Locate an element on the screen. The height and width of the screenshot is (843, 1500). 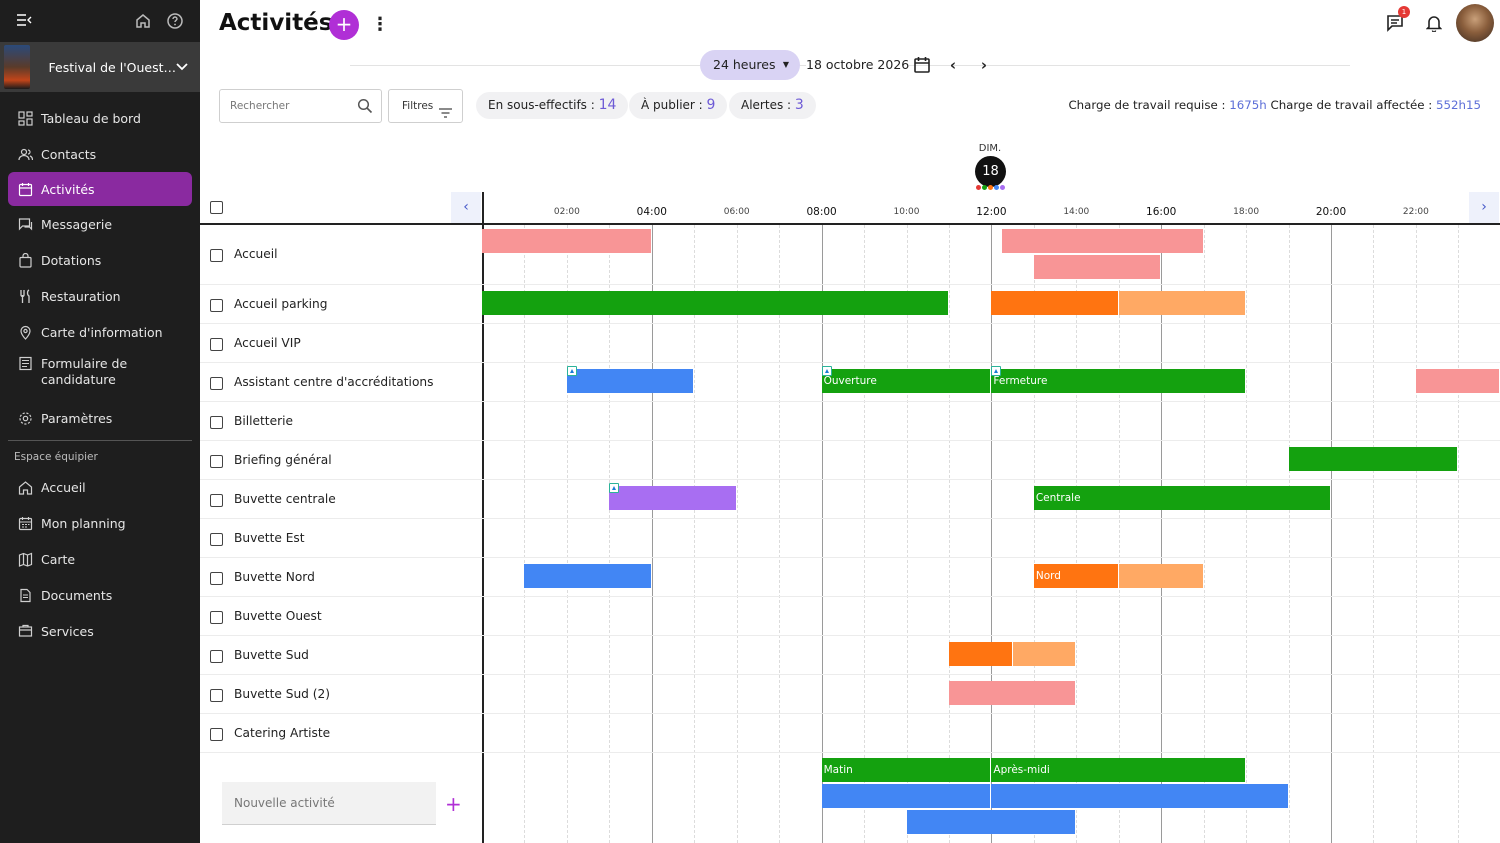
shift-bar: Fermeture is located at coordinates (1118, 381).